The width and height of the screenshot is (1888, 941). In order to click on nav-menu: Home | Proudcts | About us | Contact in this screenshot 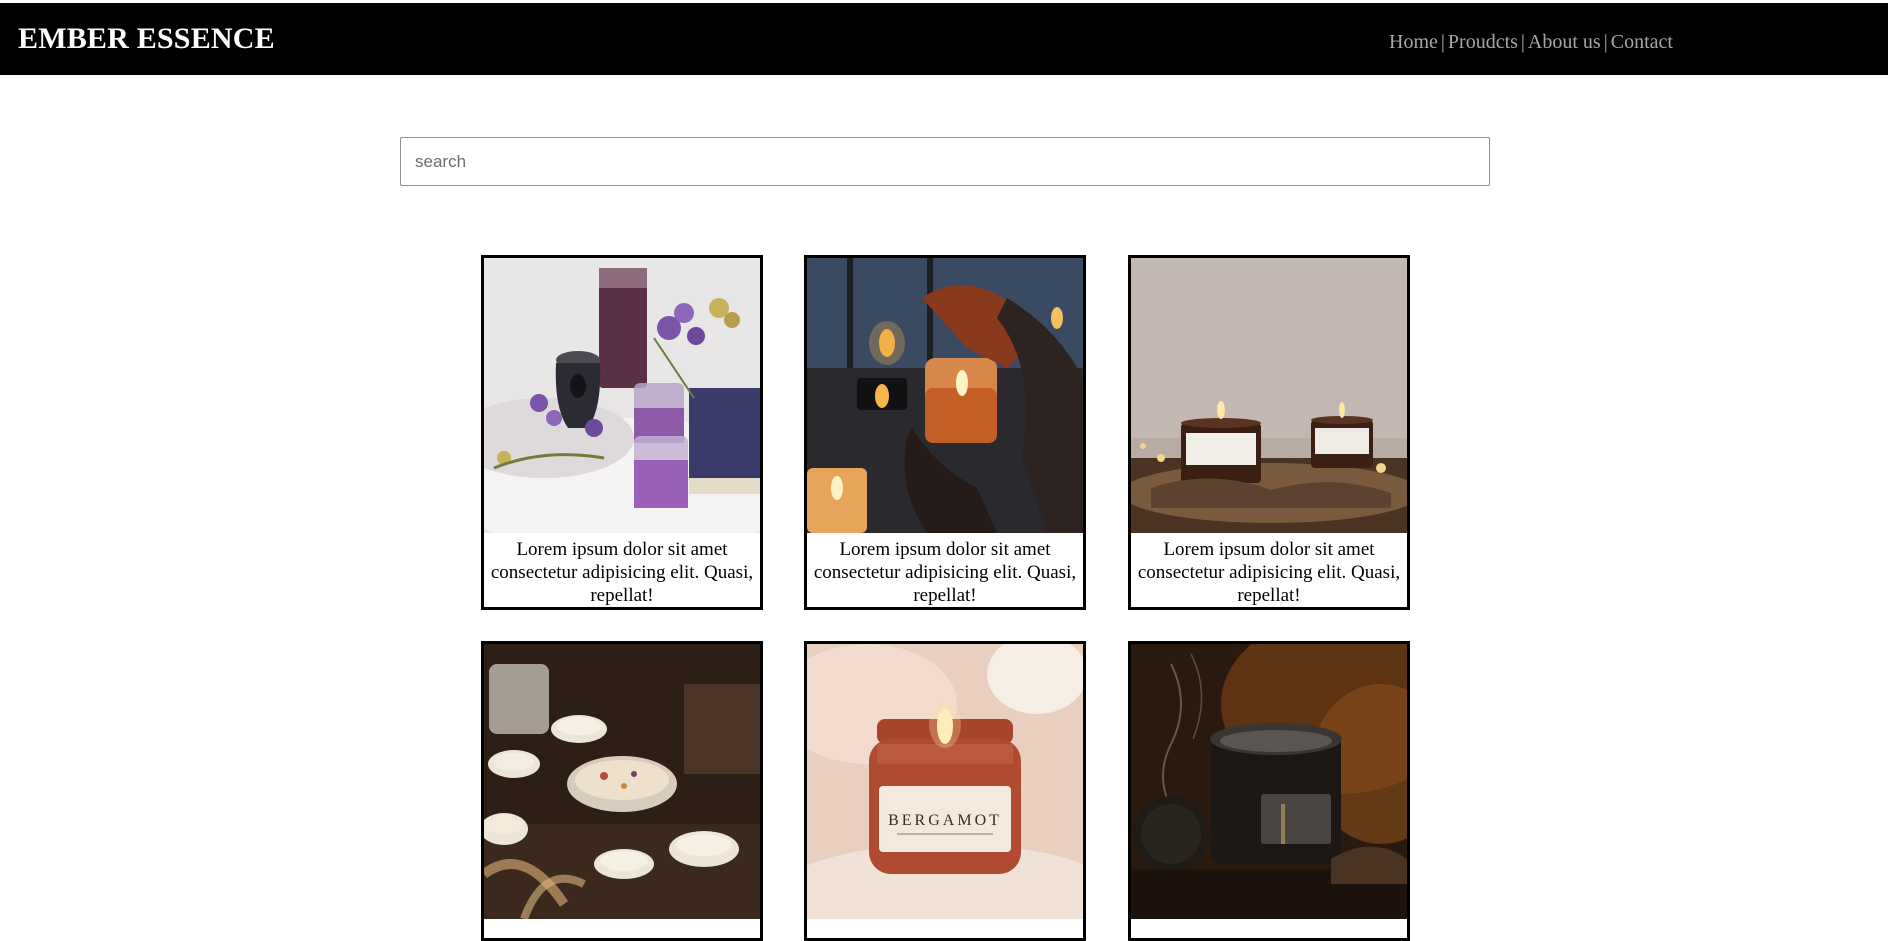, I will do `click(1531, 42)`.